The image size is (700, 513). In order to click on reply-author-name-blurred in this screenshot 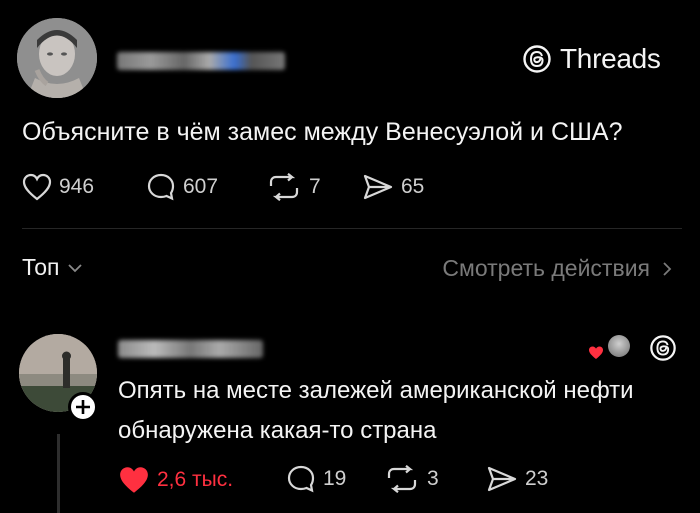, I will do `click(190, 349)`.